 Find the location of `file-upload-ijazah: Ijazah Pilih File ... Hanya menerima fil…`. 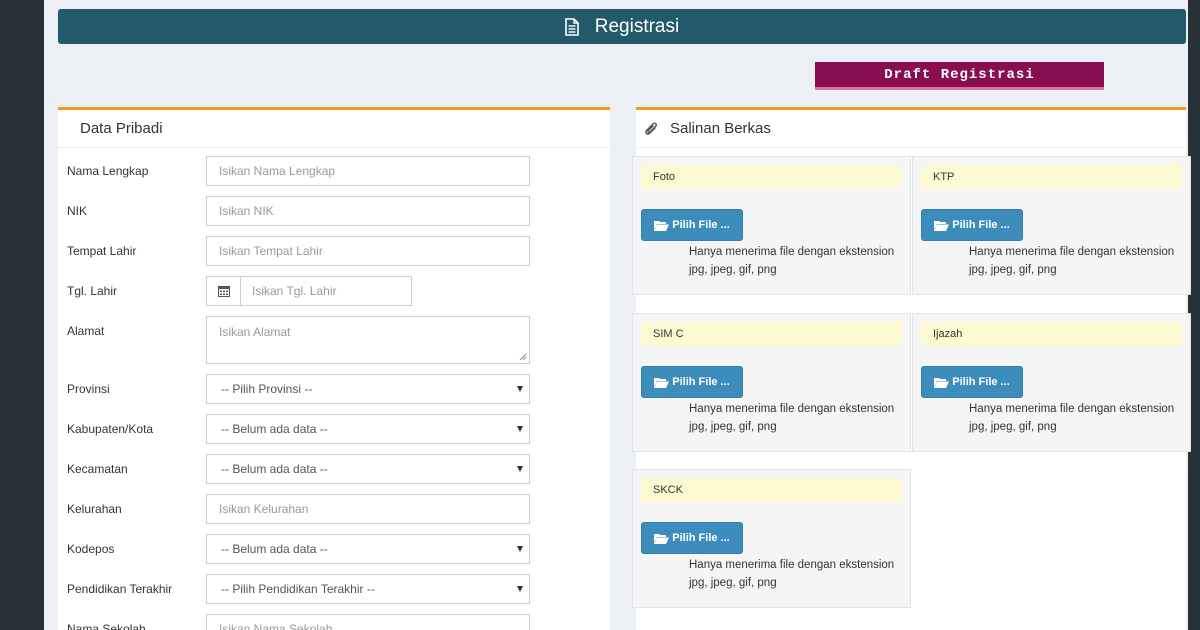

file-upload-ijazah: Ijazah Pilih File ... Hanya menerima fil… is located at coordinates (1051, 382).